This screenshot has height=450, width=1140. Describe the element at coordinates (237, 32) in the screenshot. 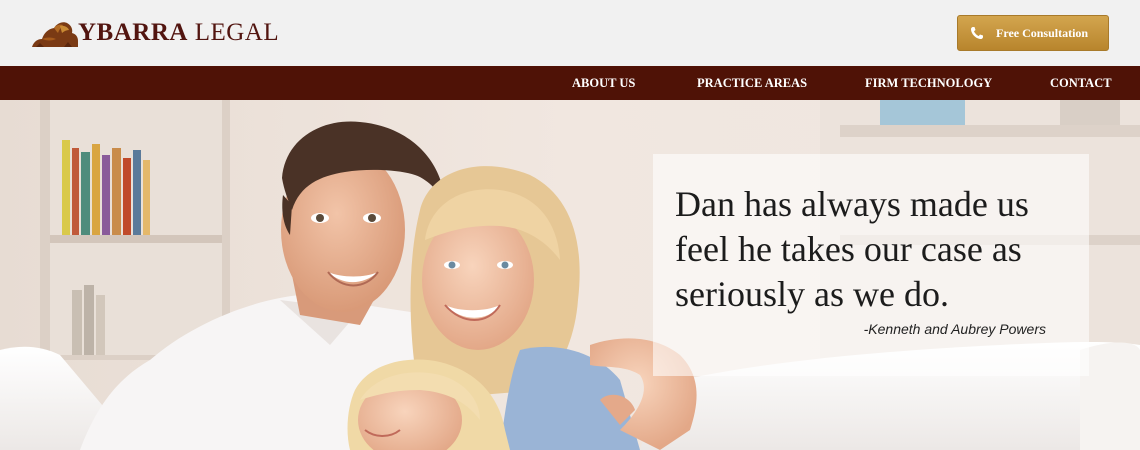

I see `logo-text-light: LEGAL` at that location.